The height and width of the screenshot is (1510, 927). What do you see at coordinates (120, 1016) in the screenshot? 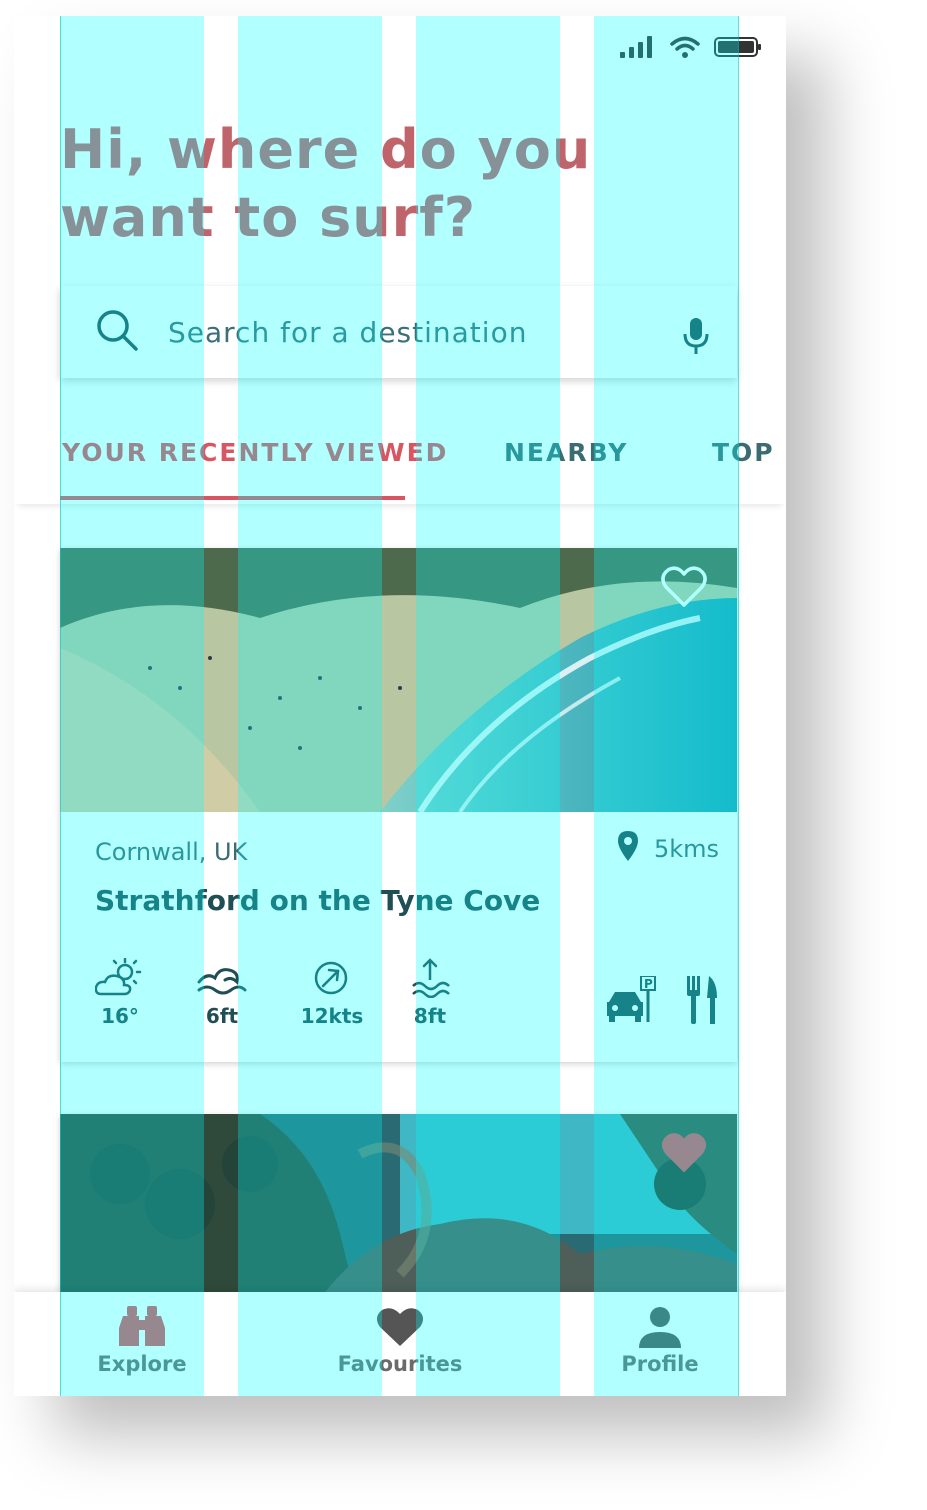
I see `temperature-value: 16°` at bounding box center [120, 1016].